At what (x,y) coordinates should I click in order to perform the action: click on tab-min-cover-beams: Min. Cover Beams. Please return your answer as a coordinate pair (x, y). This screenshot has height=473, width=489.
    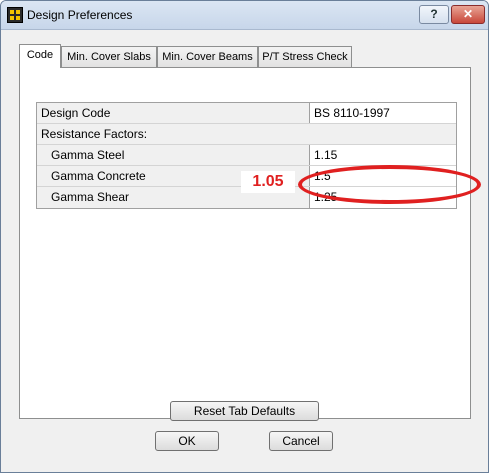
    Looking at the image, I should click on (207, 56).